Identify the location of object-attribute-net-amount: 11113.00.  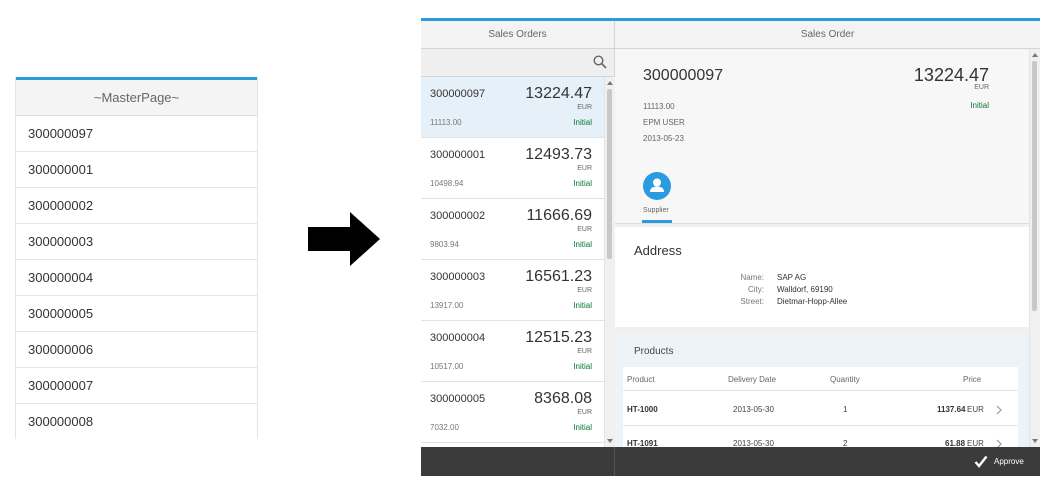
(659, 106).